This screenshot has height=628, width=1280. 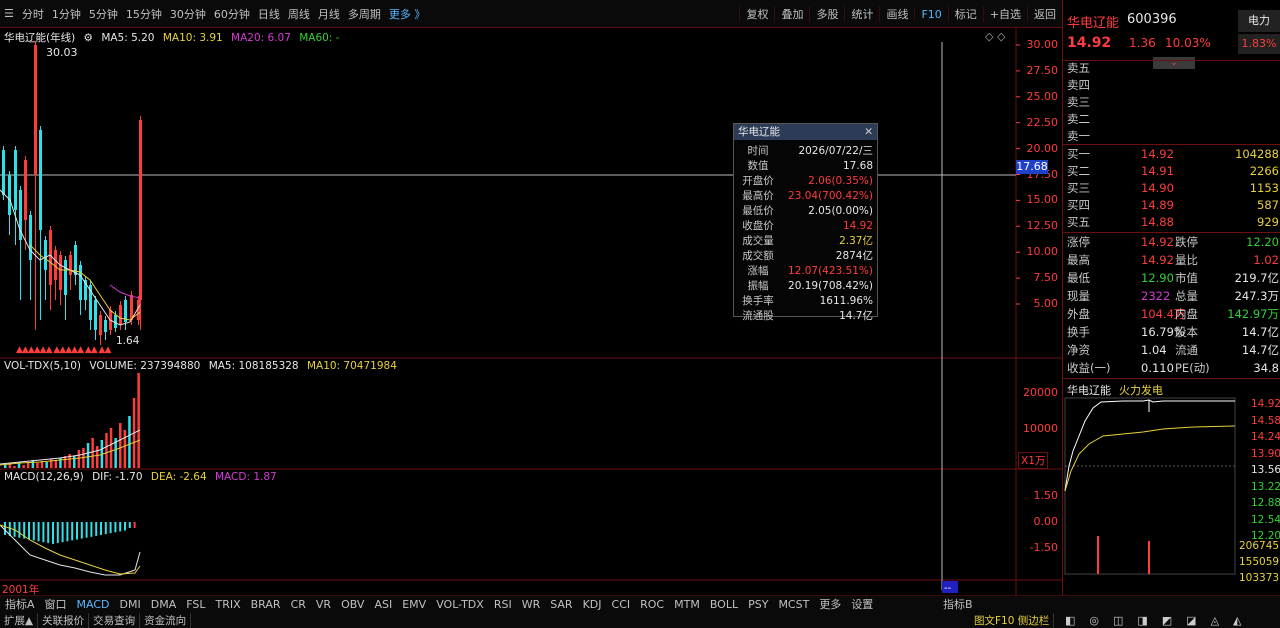 What do you see at coordinates (20, 604) in the screenshot?
I see `indicator-tab: 指标A` at bounding box center [20, 604].